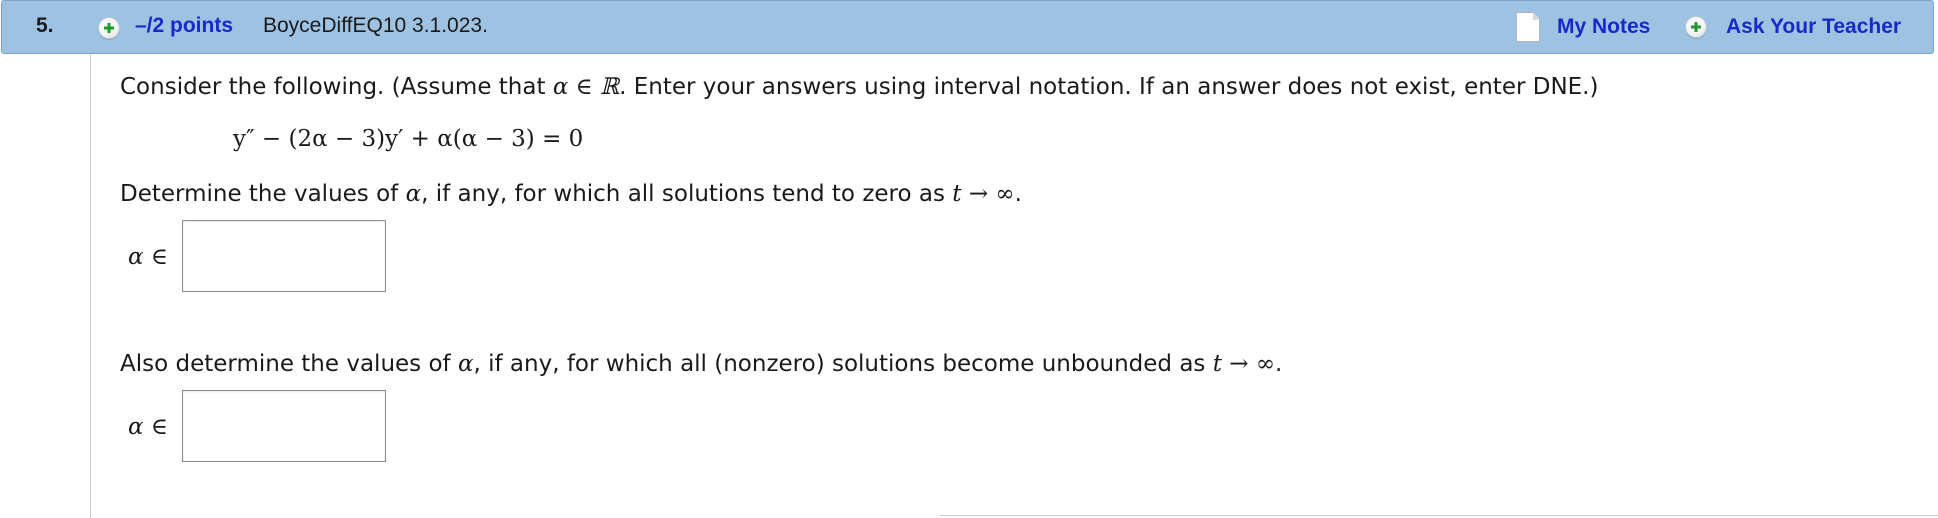  What do you see at coordinates (1018, 194) in the screenshot?
I see `part1-end: .` at bounding box center [1018, 194].